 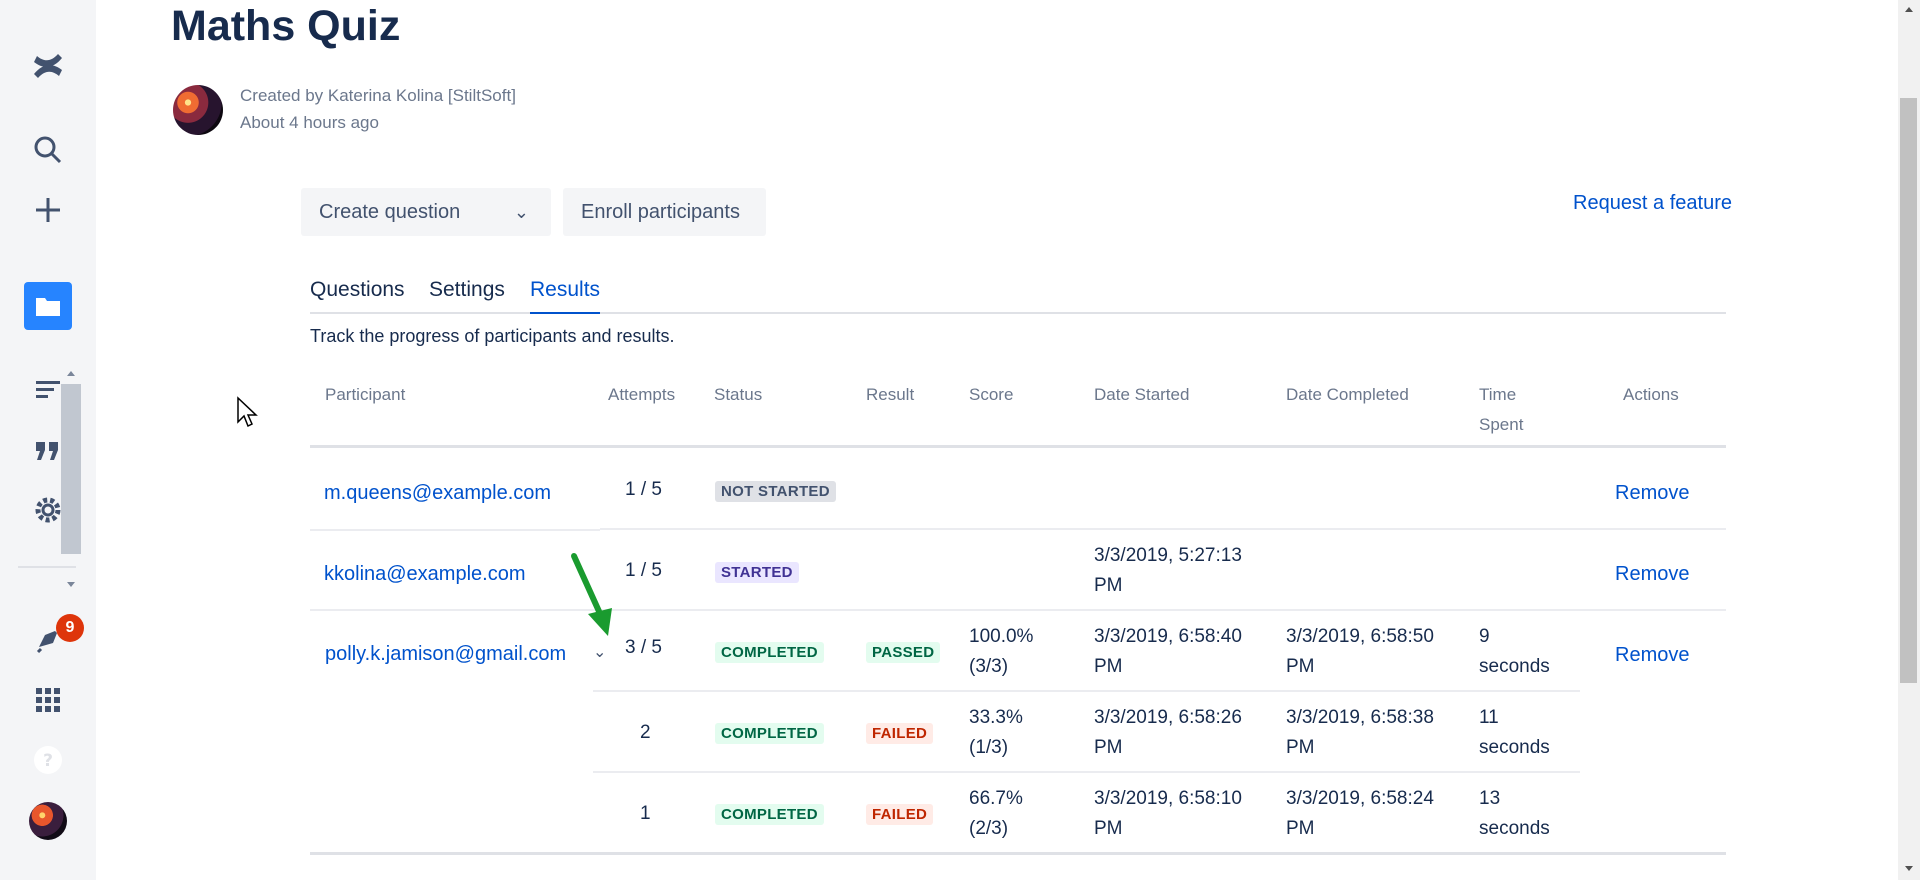 What do you see at coordinates (1018, 853) in the screenshot?
I see `table-bottom-divider` at bounding box center [1018, 853].